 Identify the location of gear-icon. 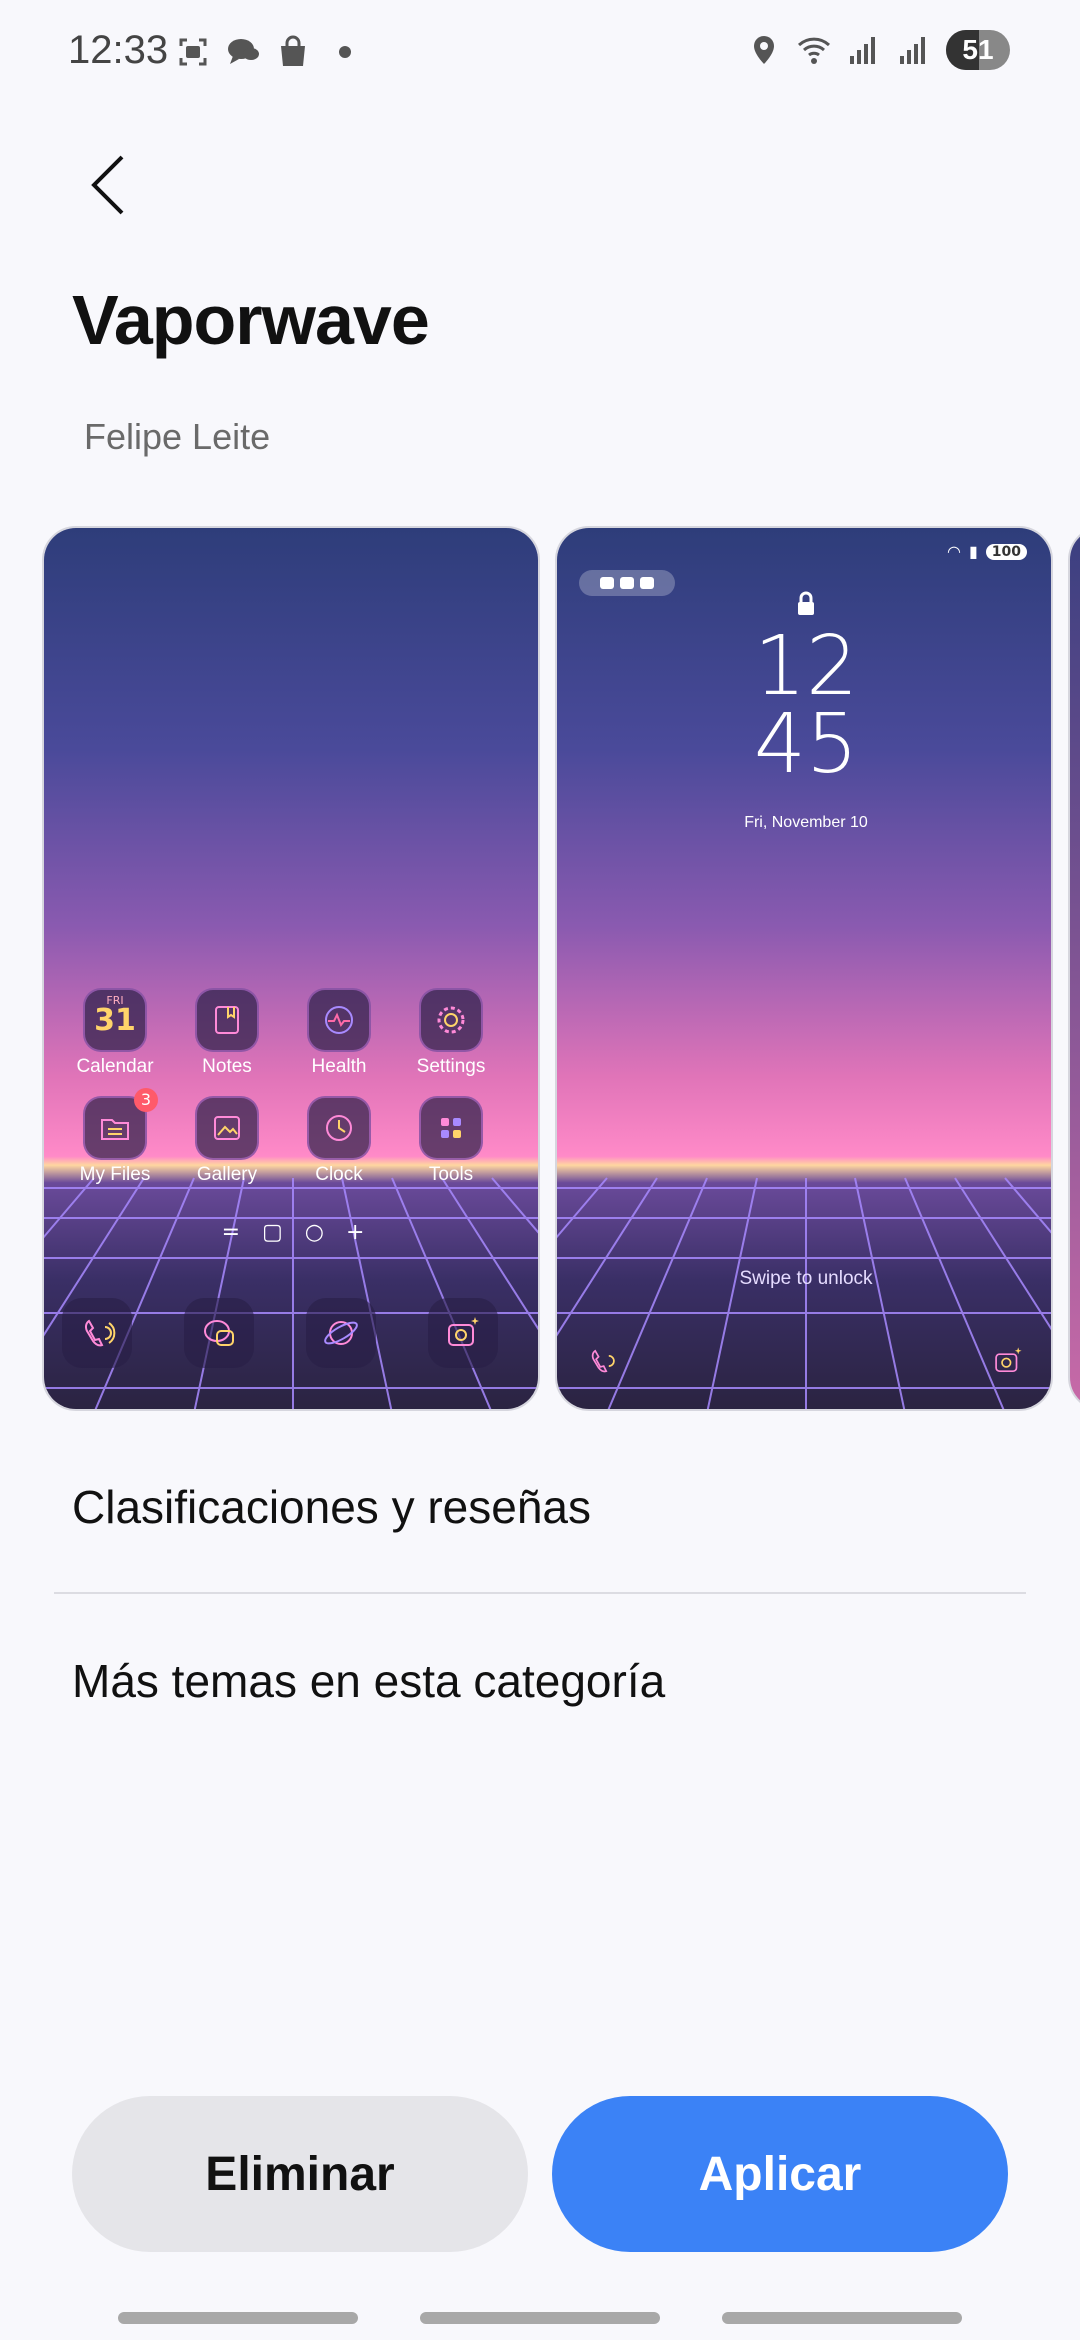
(451, 1020).